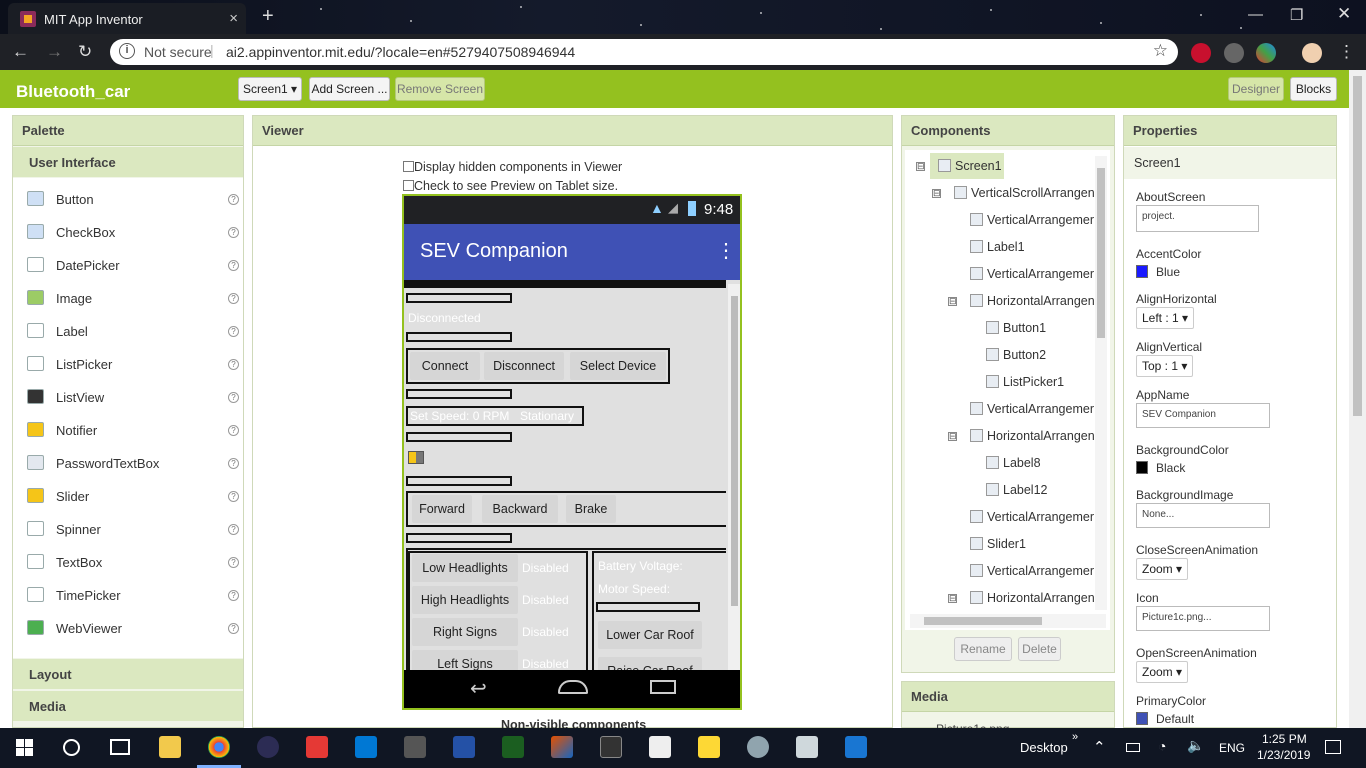 Image resolution: width=1366 pixels, height=768 pixels. I want to click on matlab-icon, so click(562, 747).